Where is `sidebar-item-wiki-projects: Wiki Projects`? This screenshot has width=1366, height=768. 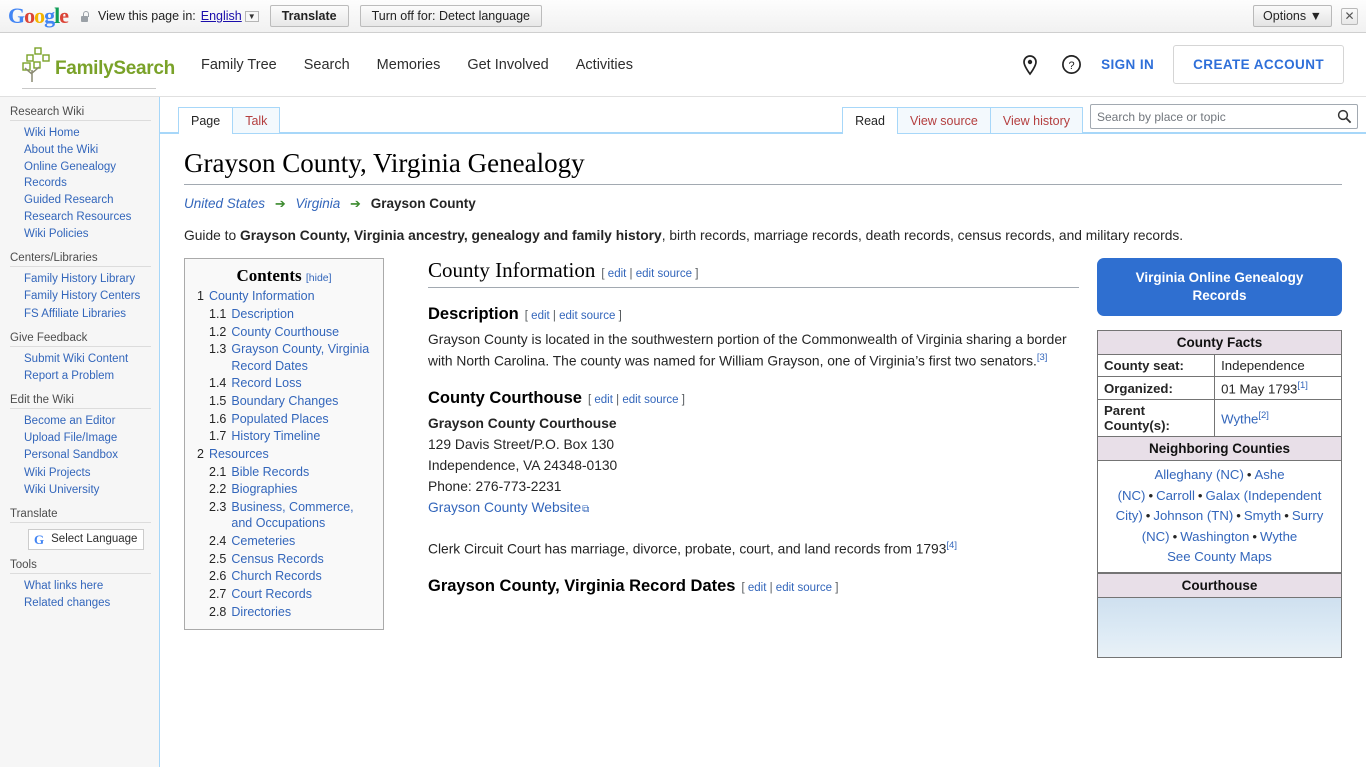 sidebar-item-wiki-projects: Wiki Projects is located at coordinates (80, 473).